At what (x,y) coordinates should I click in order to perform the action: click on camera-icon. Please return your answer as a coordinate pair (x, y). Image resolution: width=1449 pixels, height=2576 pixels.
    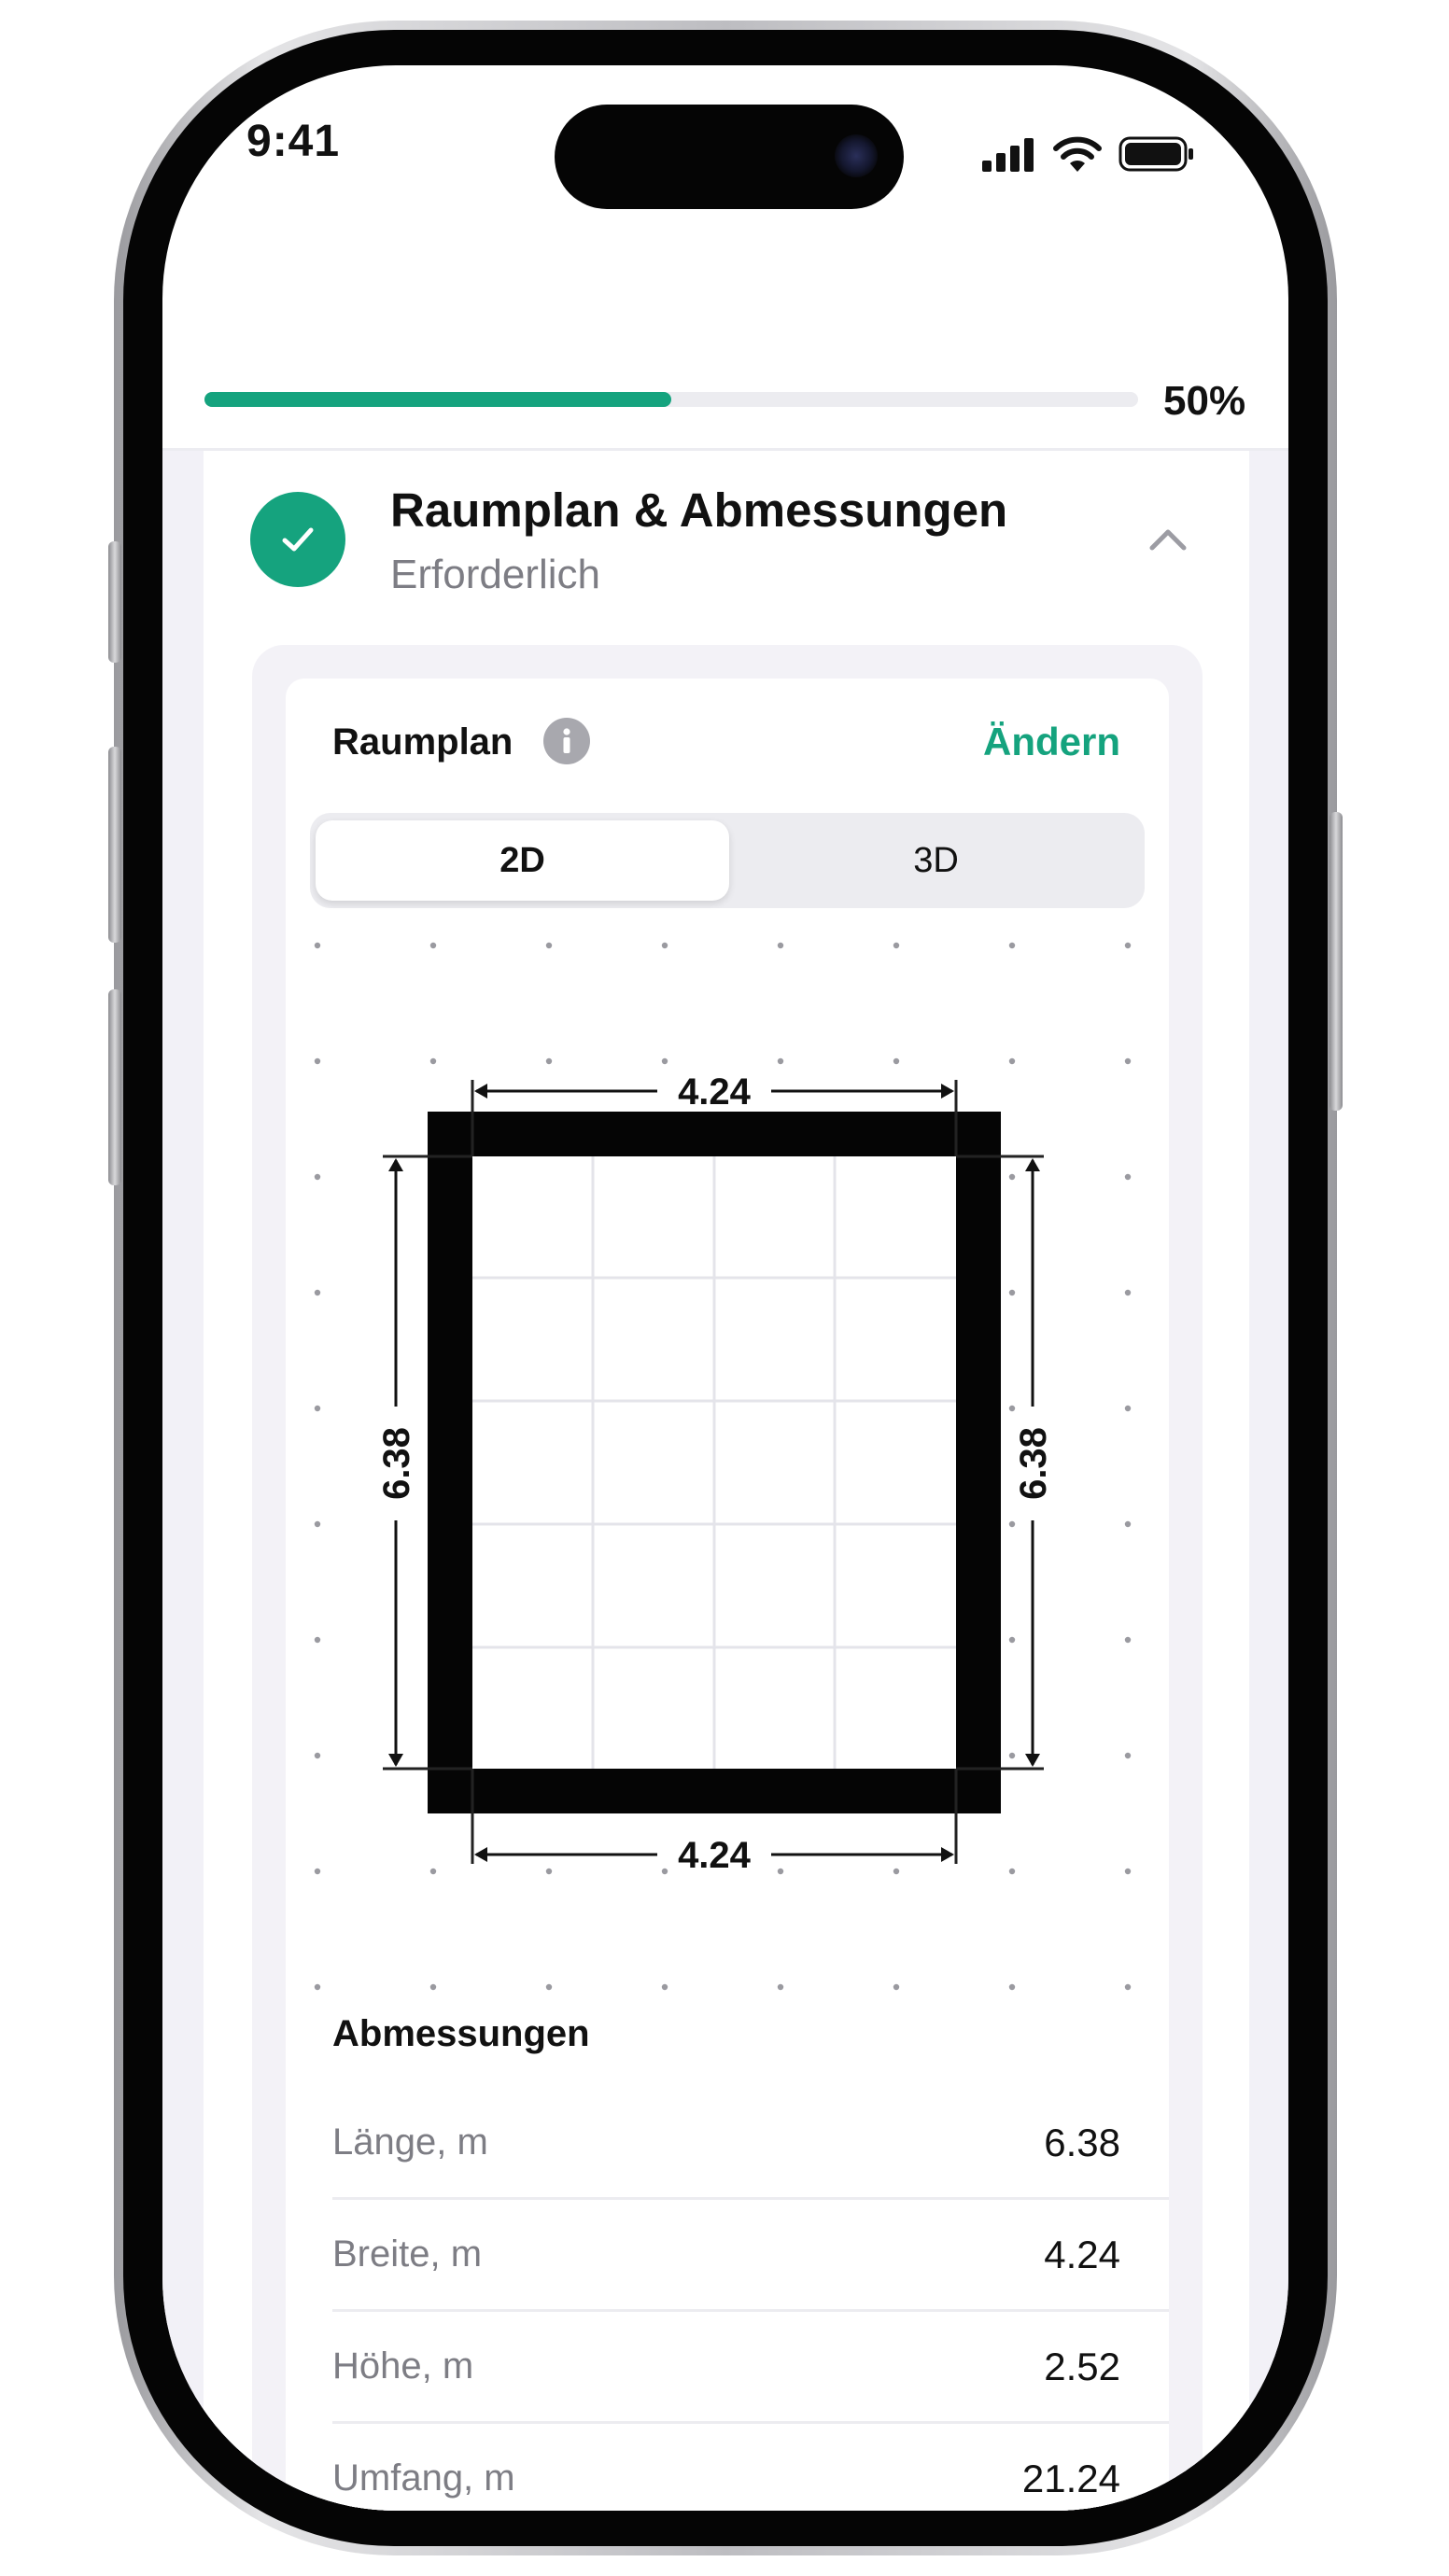
    Looking at the image, I should click on (857, 155).